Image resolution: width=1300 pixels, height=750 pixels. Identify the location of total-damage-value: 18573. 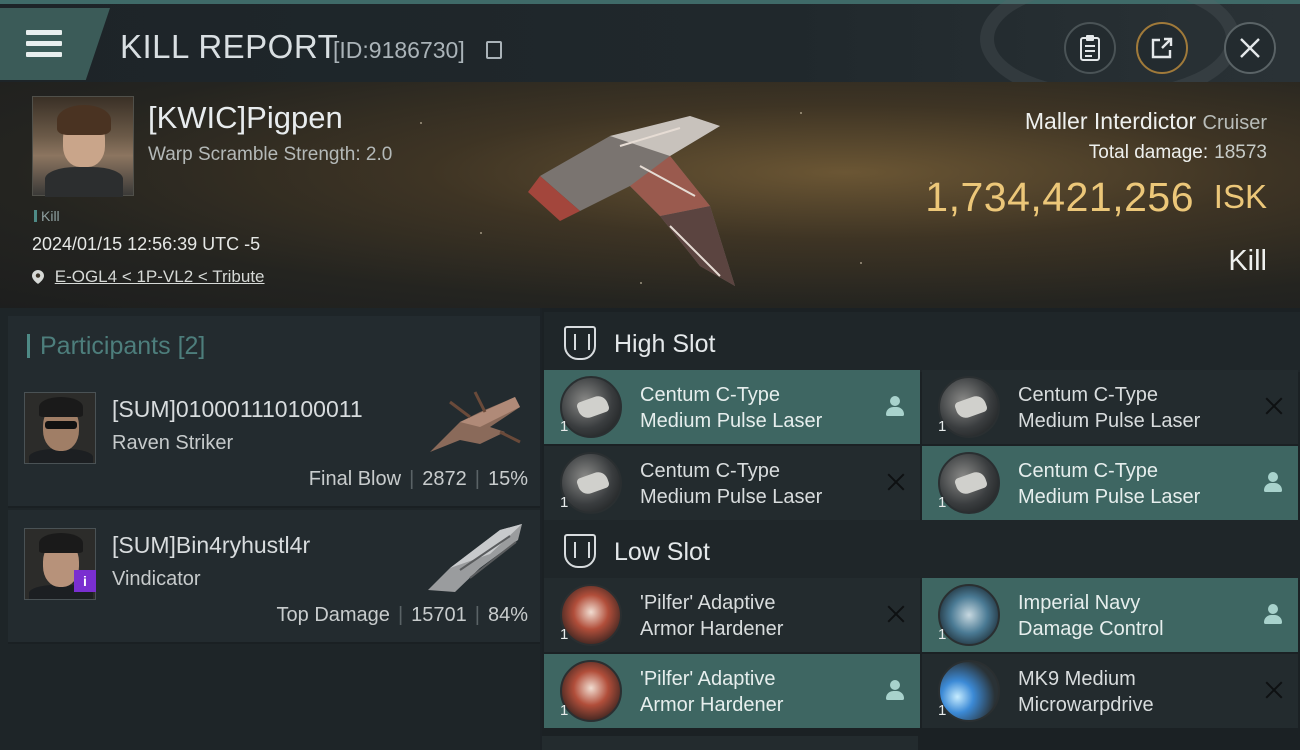
(1240, 152).